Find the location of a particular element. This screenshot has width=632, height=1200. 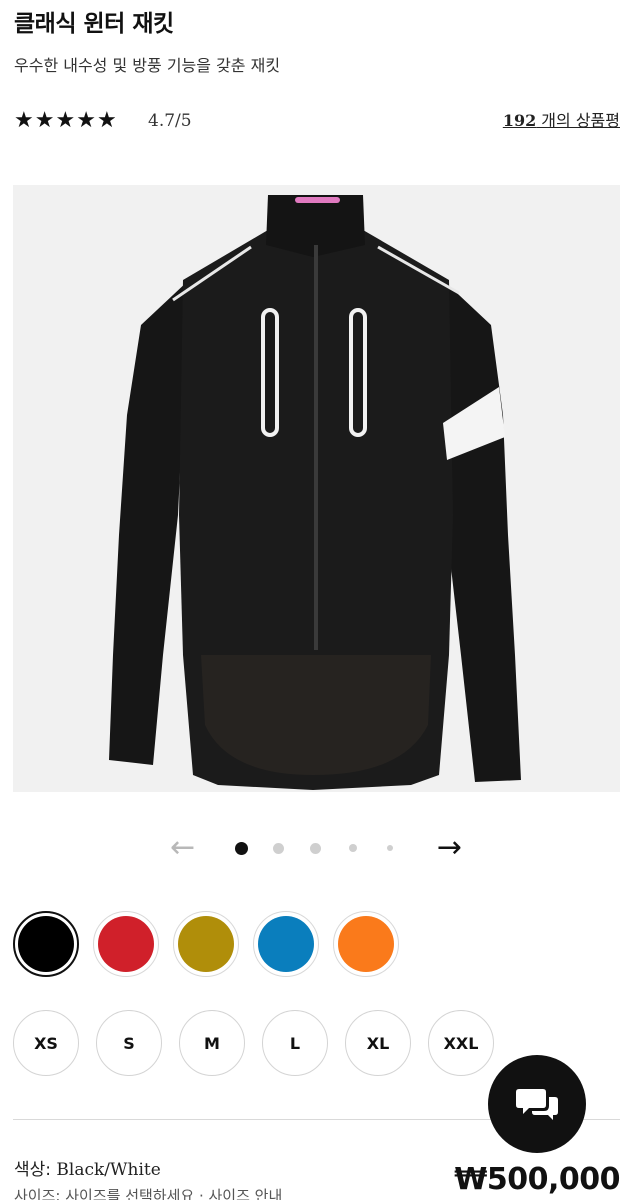

size-option-l: L is located at coordinates (295, 1043).